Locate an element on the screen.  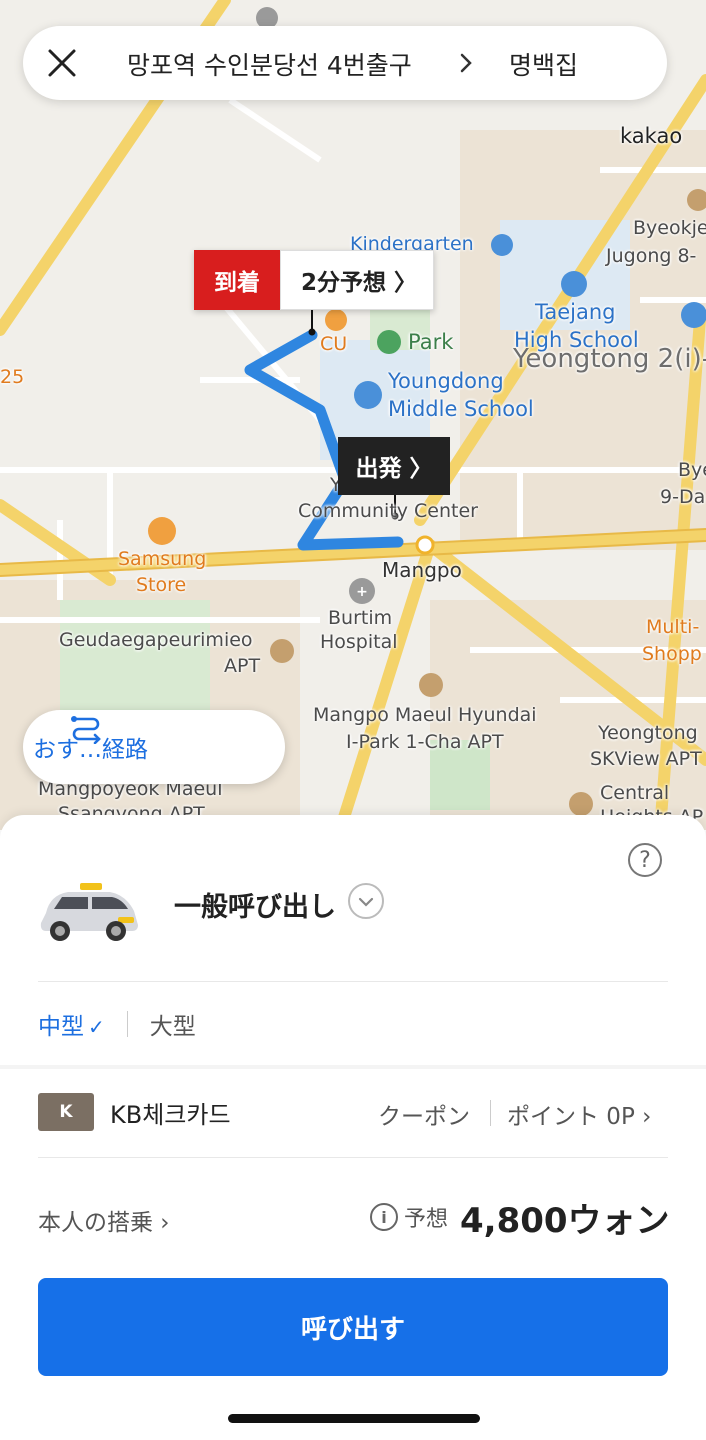
poi-hyundai-line1: Mangpo Maeul Hyundai is located at coordinates (425, 715).